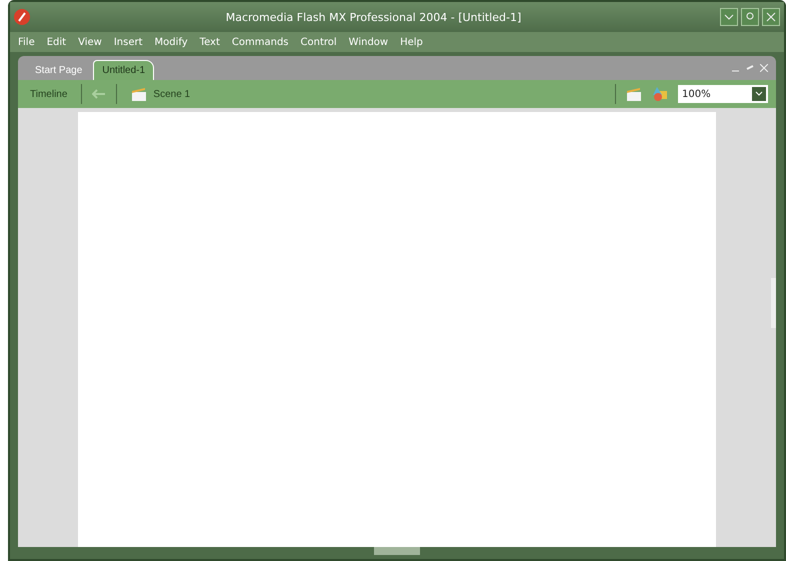  I want to click on panel-grip, so click(397, 551).